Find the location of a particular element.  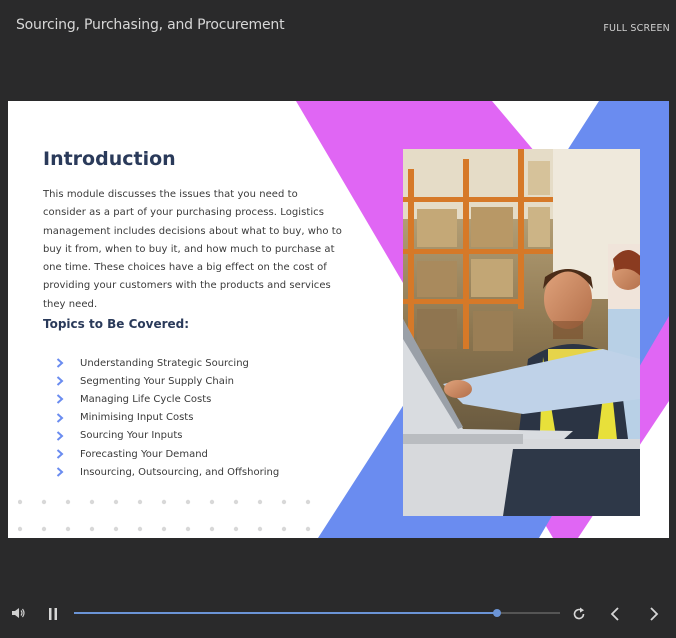

topic-label: Managing Life Cycle Costs is located at coordinates (146, 399).